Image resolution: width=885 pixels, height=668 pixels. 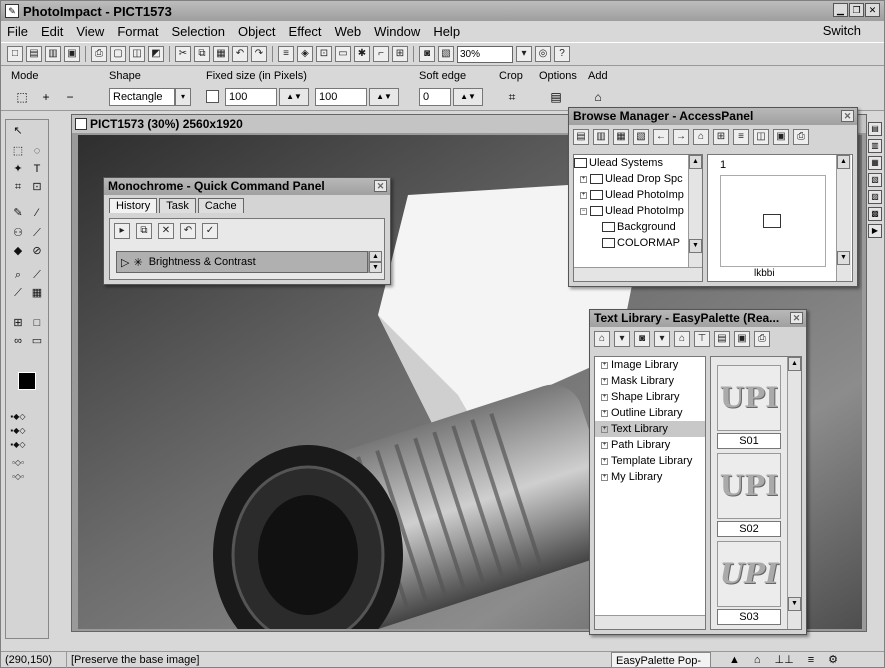 I want to click on add-to-library-icon: ⌂, so click(x=602, y=339).